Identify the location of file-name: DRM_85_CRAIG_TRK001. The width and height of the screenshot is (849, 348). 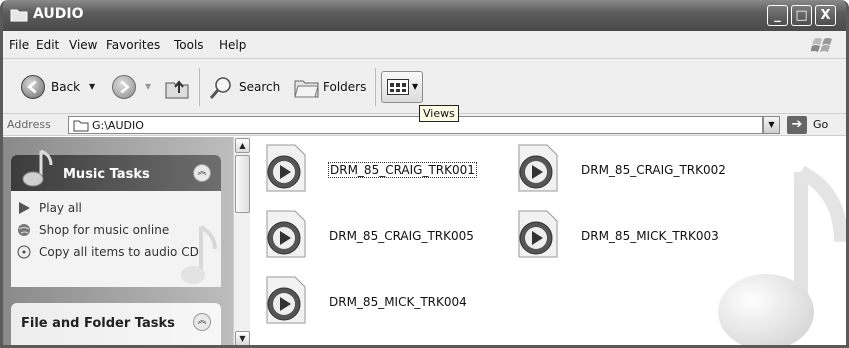
(402, 170).